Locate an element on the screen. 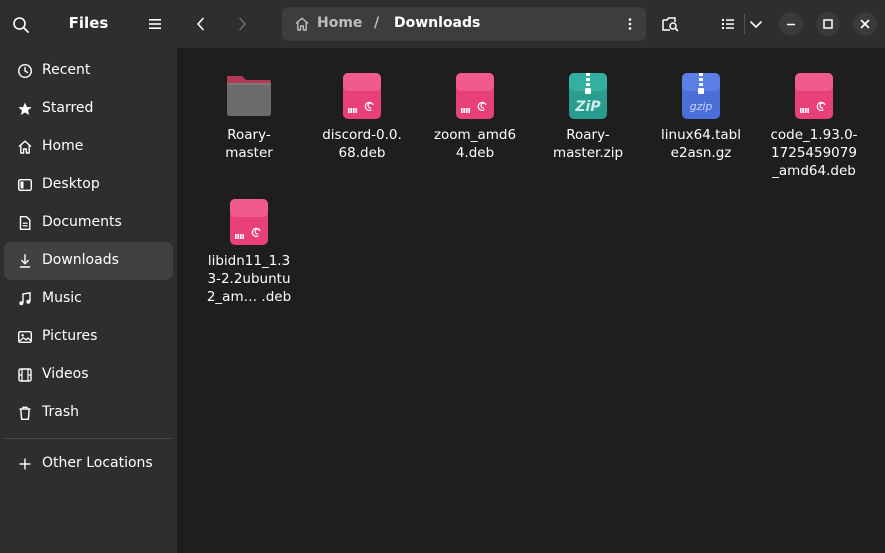 This screenshot has height=553, width=885. trash-icon is located at coordinates (25, 413).